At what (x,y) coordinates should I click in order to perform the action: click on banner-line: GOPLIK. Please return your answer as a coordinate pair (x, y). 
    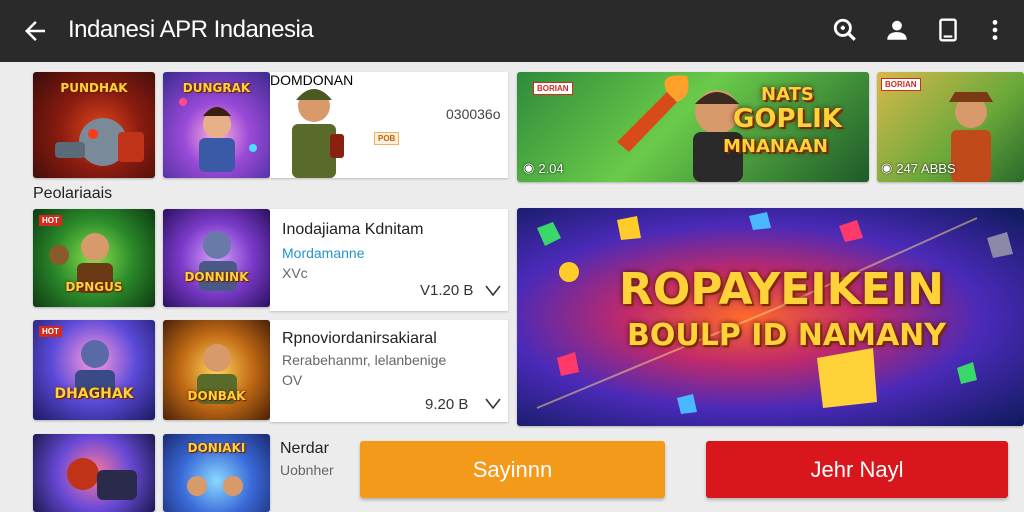
    Looking at the image, I should click on (787, 119).